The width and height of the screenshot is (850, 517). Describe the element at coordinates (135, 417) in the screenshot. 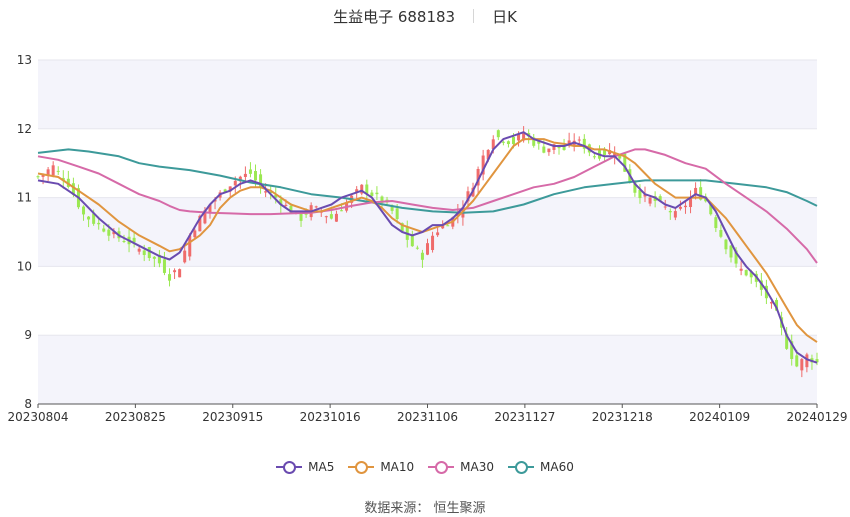

I see `x-tick-label: 20230825` at that location.